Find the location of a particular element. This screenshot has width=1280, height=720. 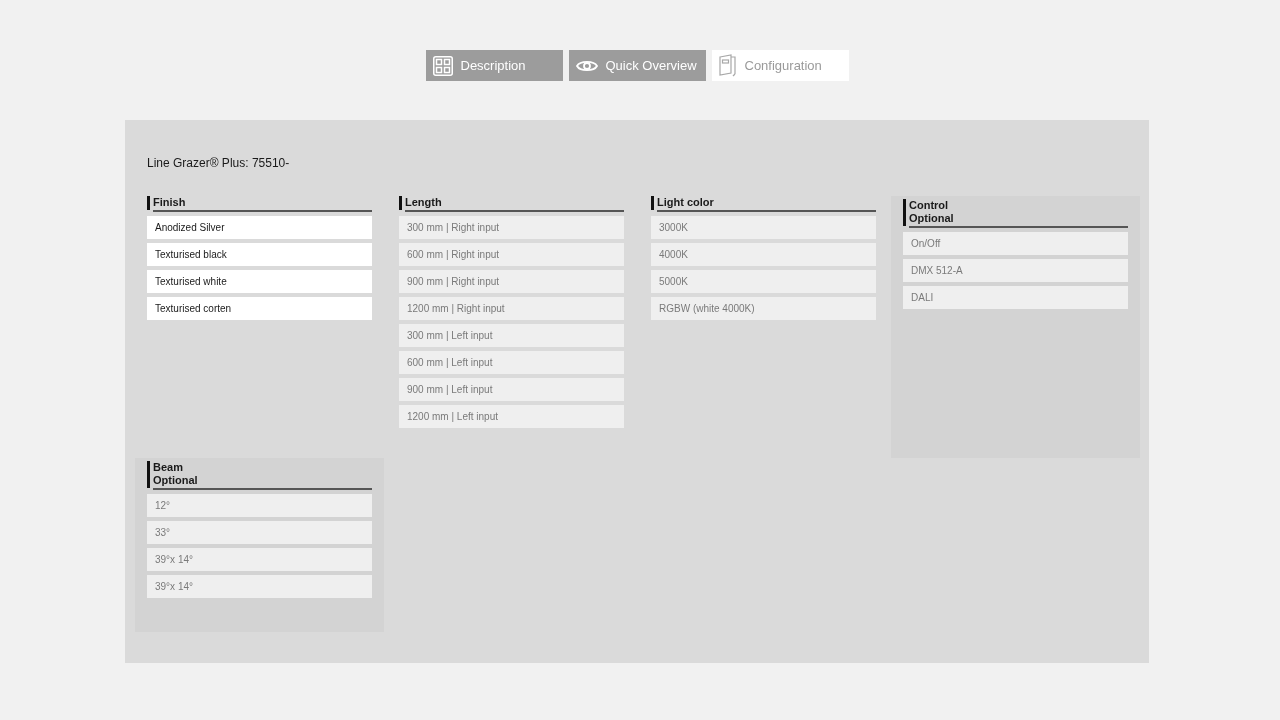

group-title: Light color is located at coordinates (685, 202).